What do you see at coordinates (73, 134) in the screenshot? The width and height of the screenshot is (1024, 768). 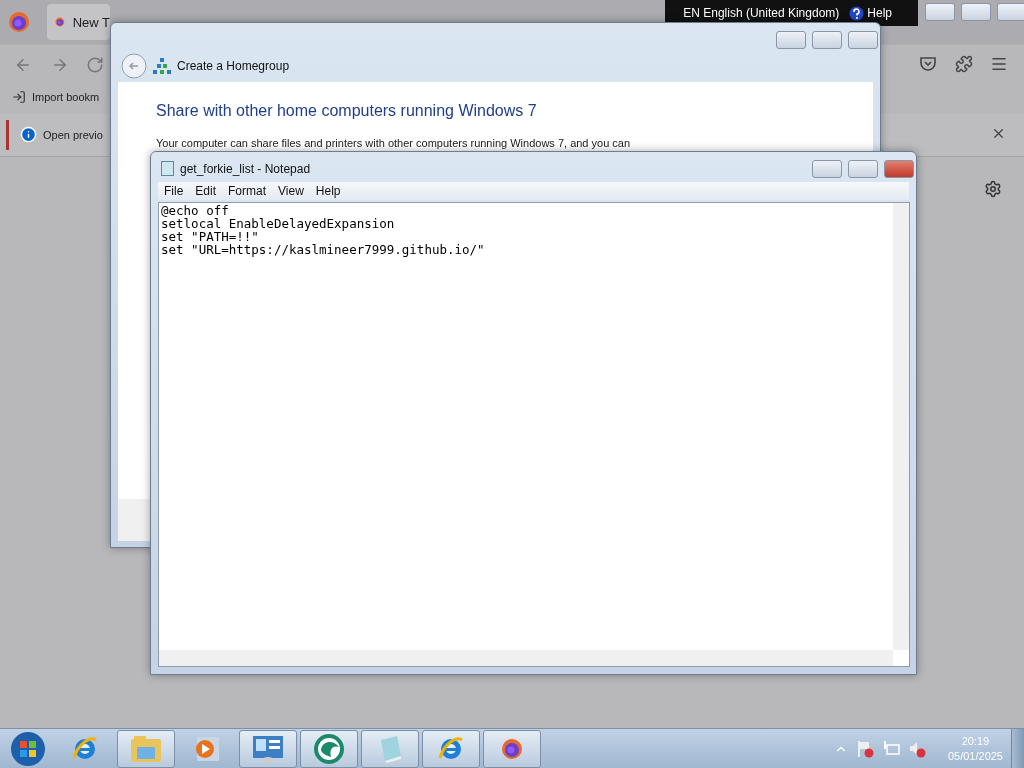 I see `notification-text: Open previo` at bounding box center [73, 134].